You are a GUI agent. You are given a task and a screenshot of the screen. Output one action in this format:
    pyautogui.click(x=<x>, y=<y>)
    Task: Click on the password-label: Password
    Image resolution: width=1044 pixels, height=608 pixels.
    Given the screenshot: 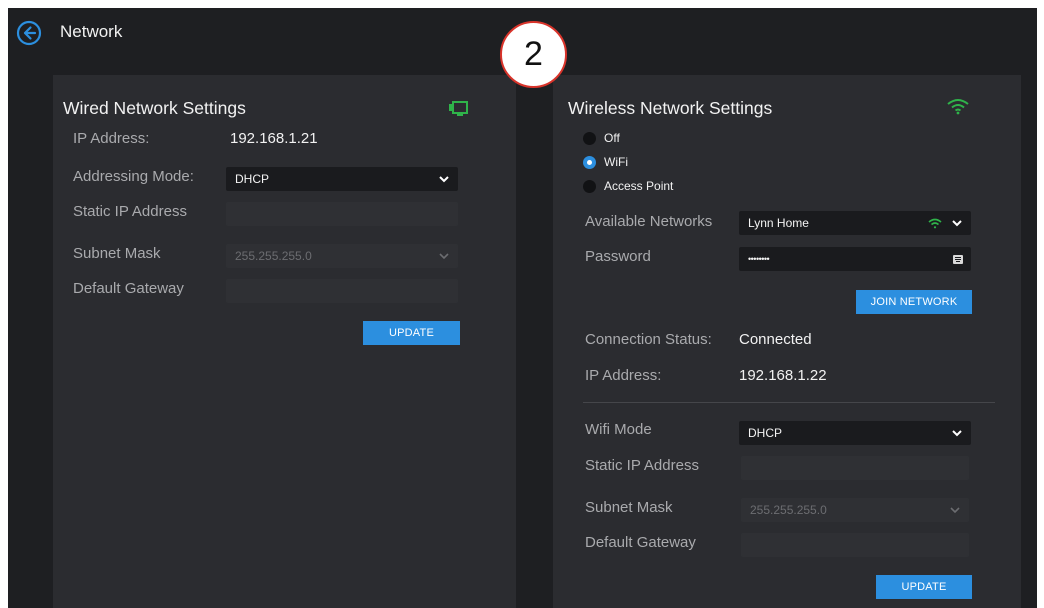 What is the action you would take?
    pyautogui.click(x=618, y=256)
    